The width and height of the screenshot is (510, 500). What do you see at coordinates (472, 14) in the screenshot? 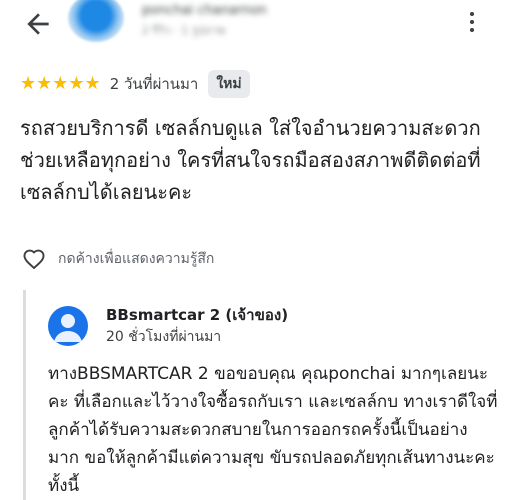
I see `more-vert-icon` at bounding box center [472, 14].